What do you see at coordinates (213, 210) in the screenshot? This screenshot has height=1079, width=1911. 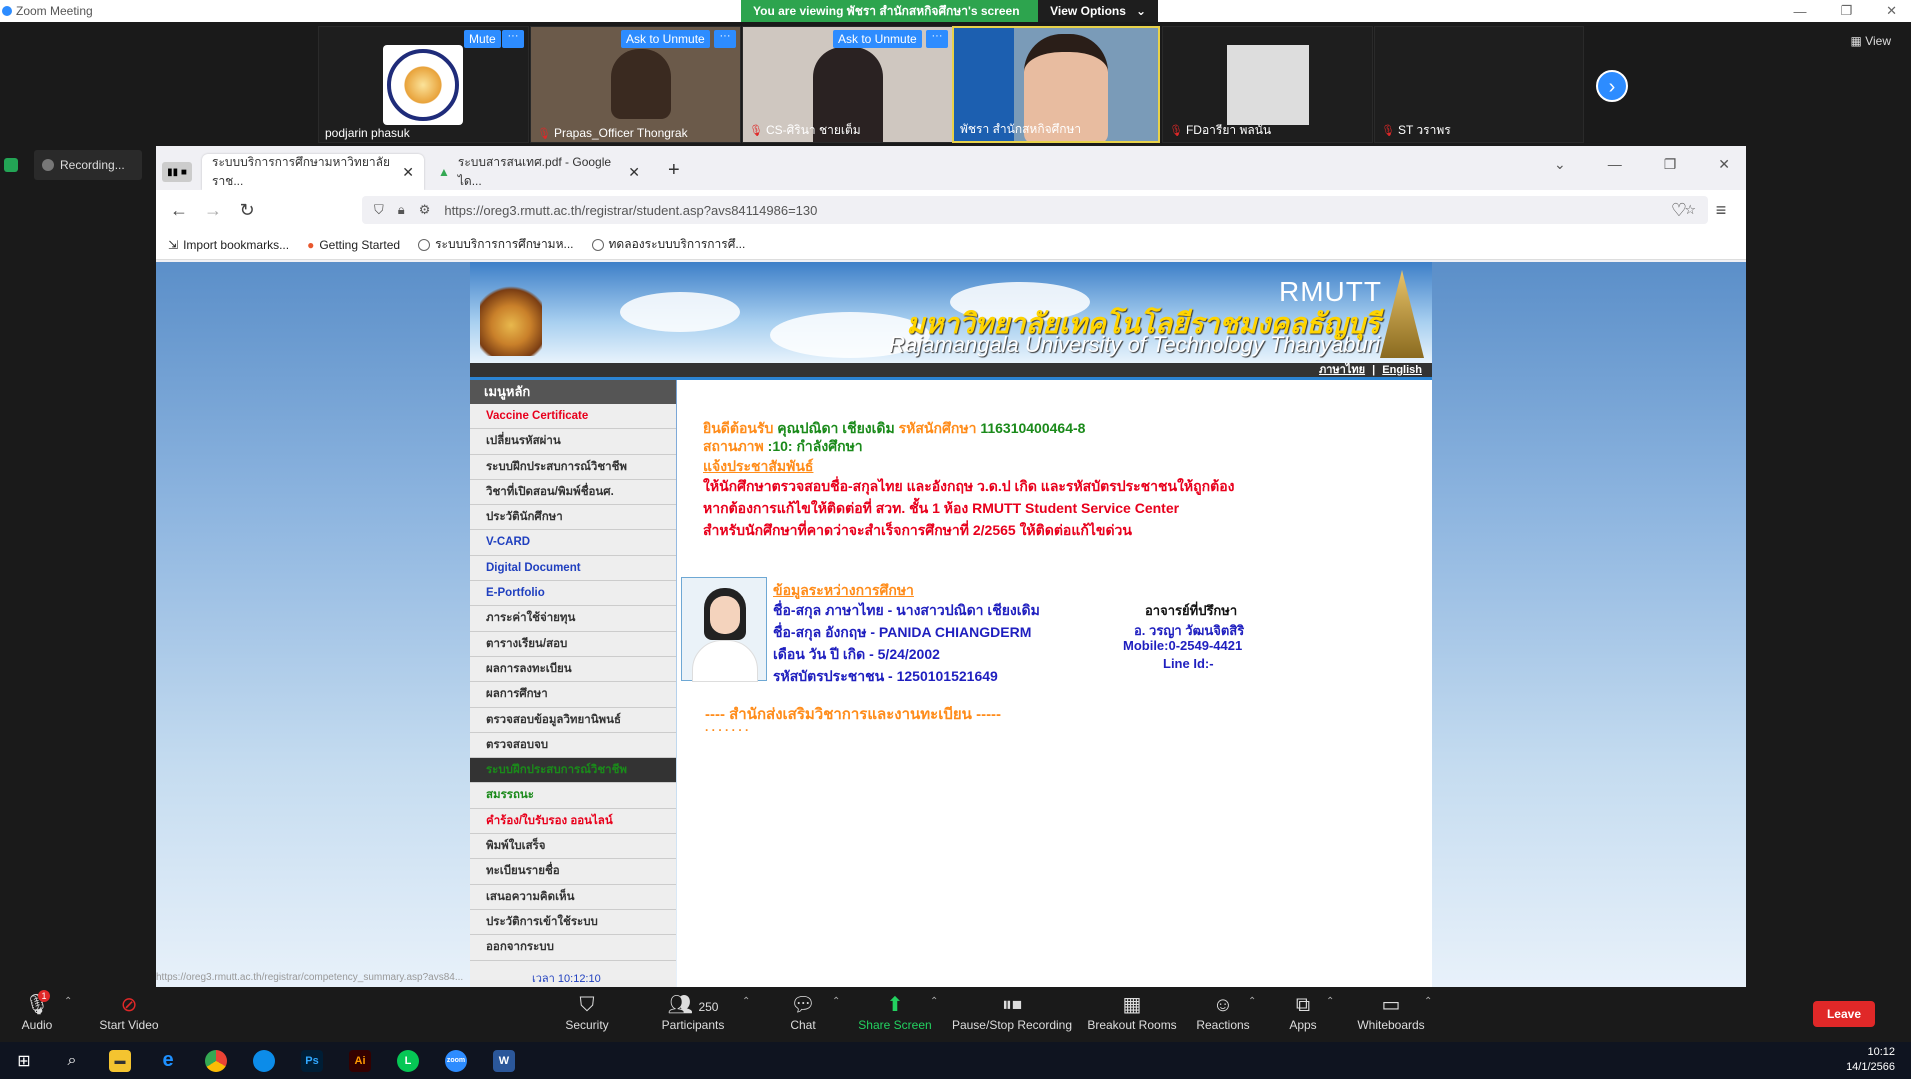 I see `forward-button: →` at bounding box center [213, 210].